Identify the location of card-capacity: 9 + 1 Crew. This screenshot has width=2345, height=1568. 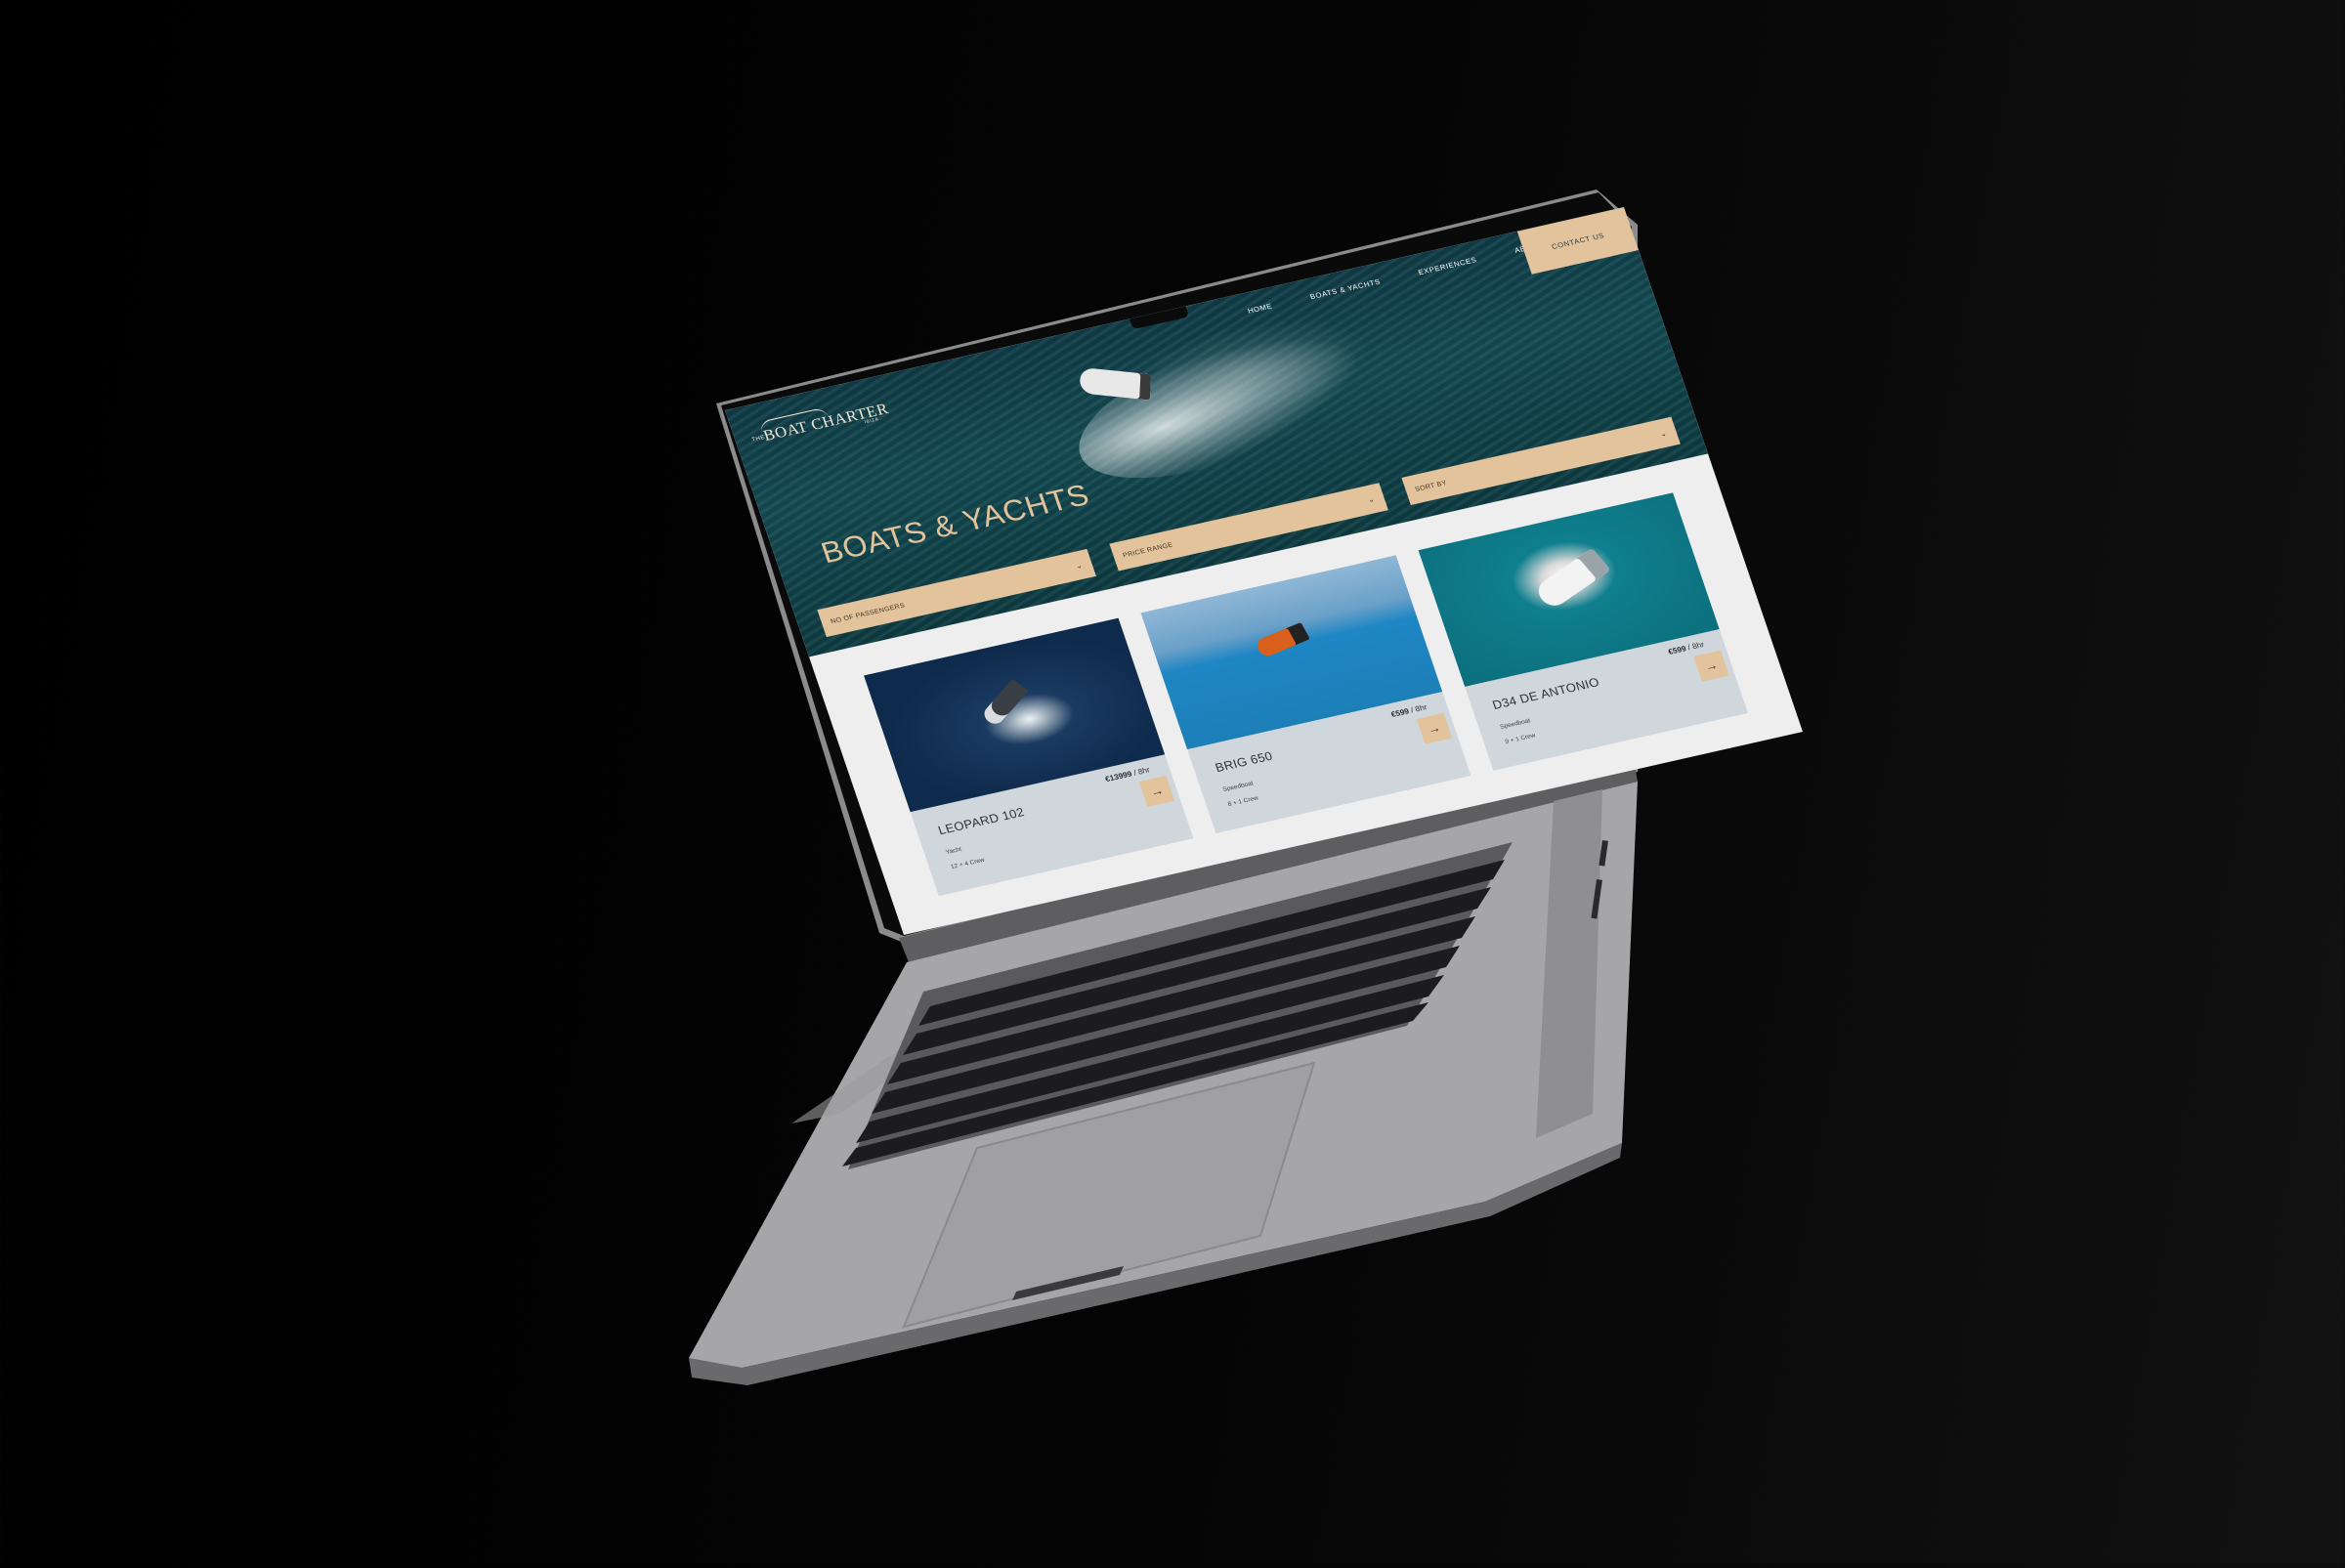
(1520, 738).